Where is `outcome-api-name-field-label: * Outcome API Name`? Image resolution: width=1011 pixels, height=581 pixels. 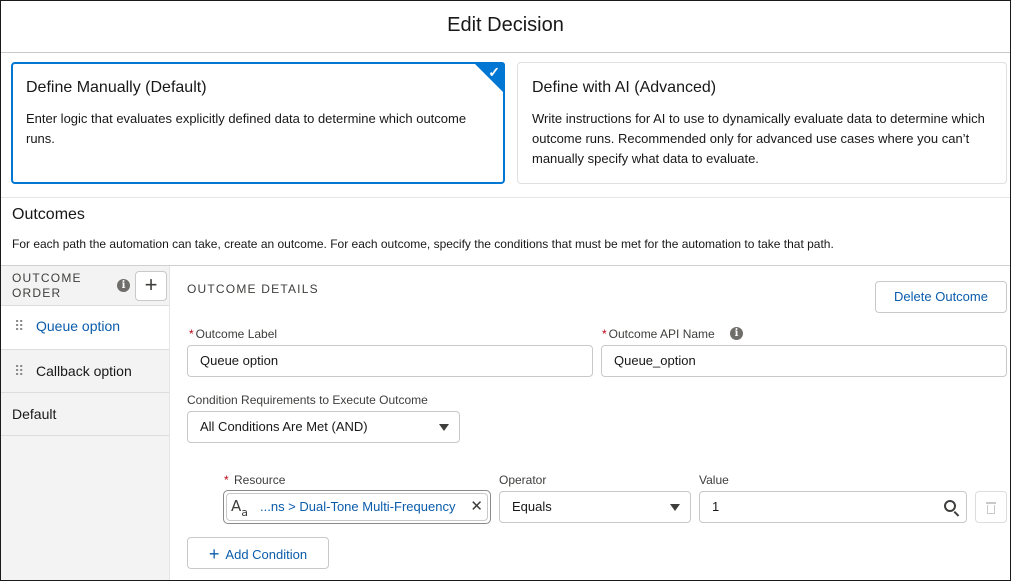
outcome-api-name-field-label: * Outcome API Name is located at coordinates (658, 334).